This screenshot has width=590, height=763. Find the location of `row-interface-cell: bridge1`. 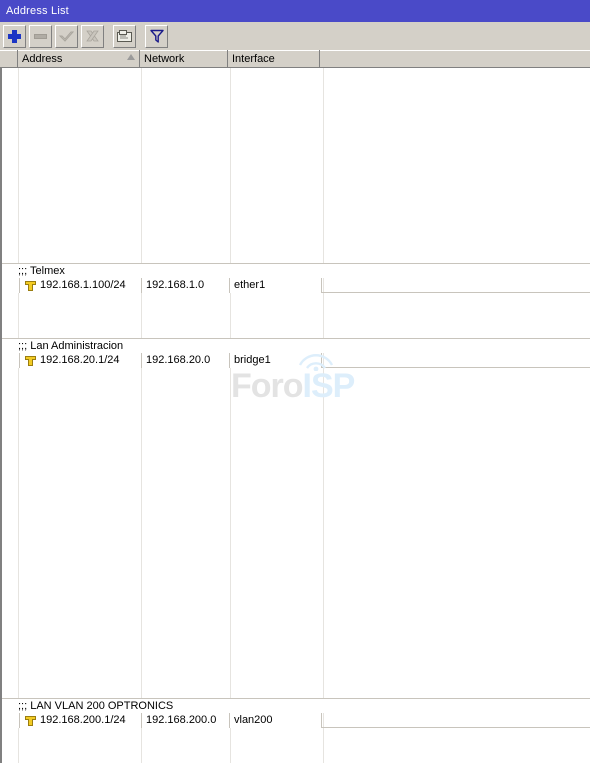

row-interface-cell: bridge1 is located at coordinates (276, 360).